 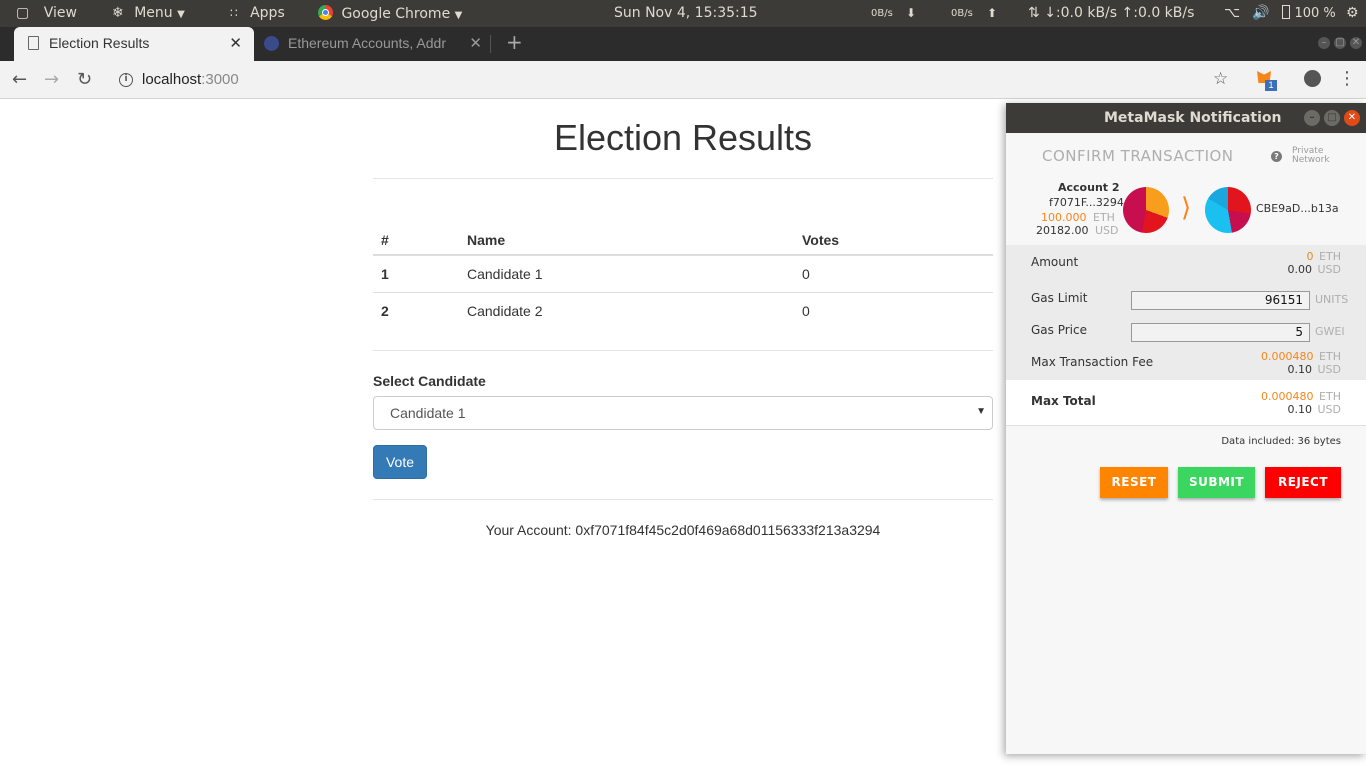 I want to click on profile-avatar-icon, so click(x=1312, y=78).